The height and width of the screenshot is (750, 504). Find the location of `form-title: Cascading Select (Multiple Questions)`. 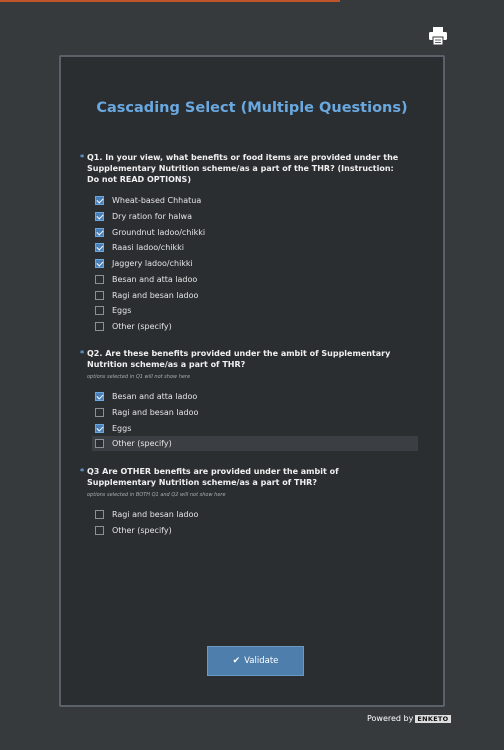

form-title: Cascading Select (Multiple Questions) is located at coordinates (252, 108).